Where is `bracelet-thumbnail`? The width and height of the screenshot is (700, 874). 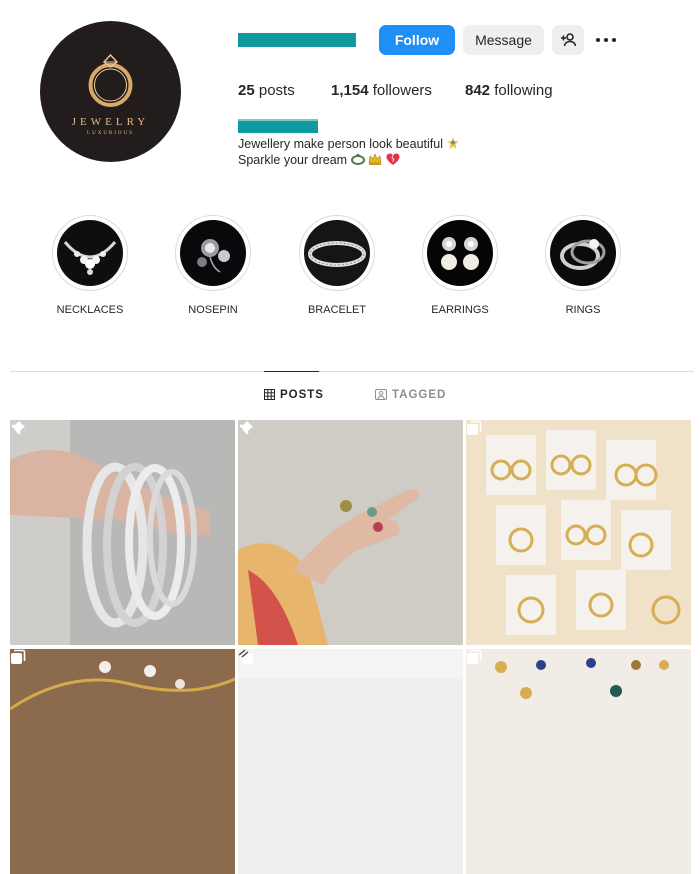 bracelet-thumbnail is located at coordinates (337, 253).